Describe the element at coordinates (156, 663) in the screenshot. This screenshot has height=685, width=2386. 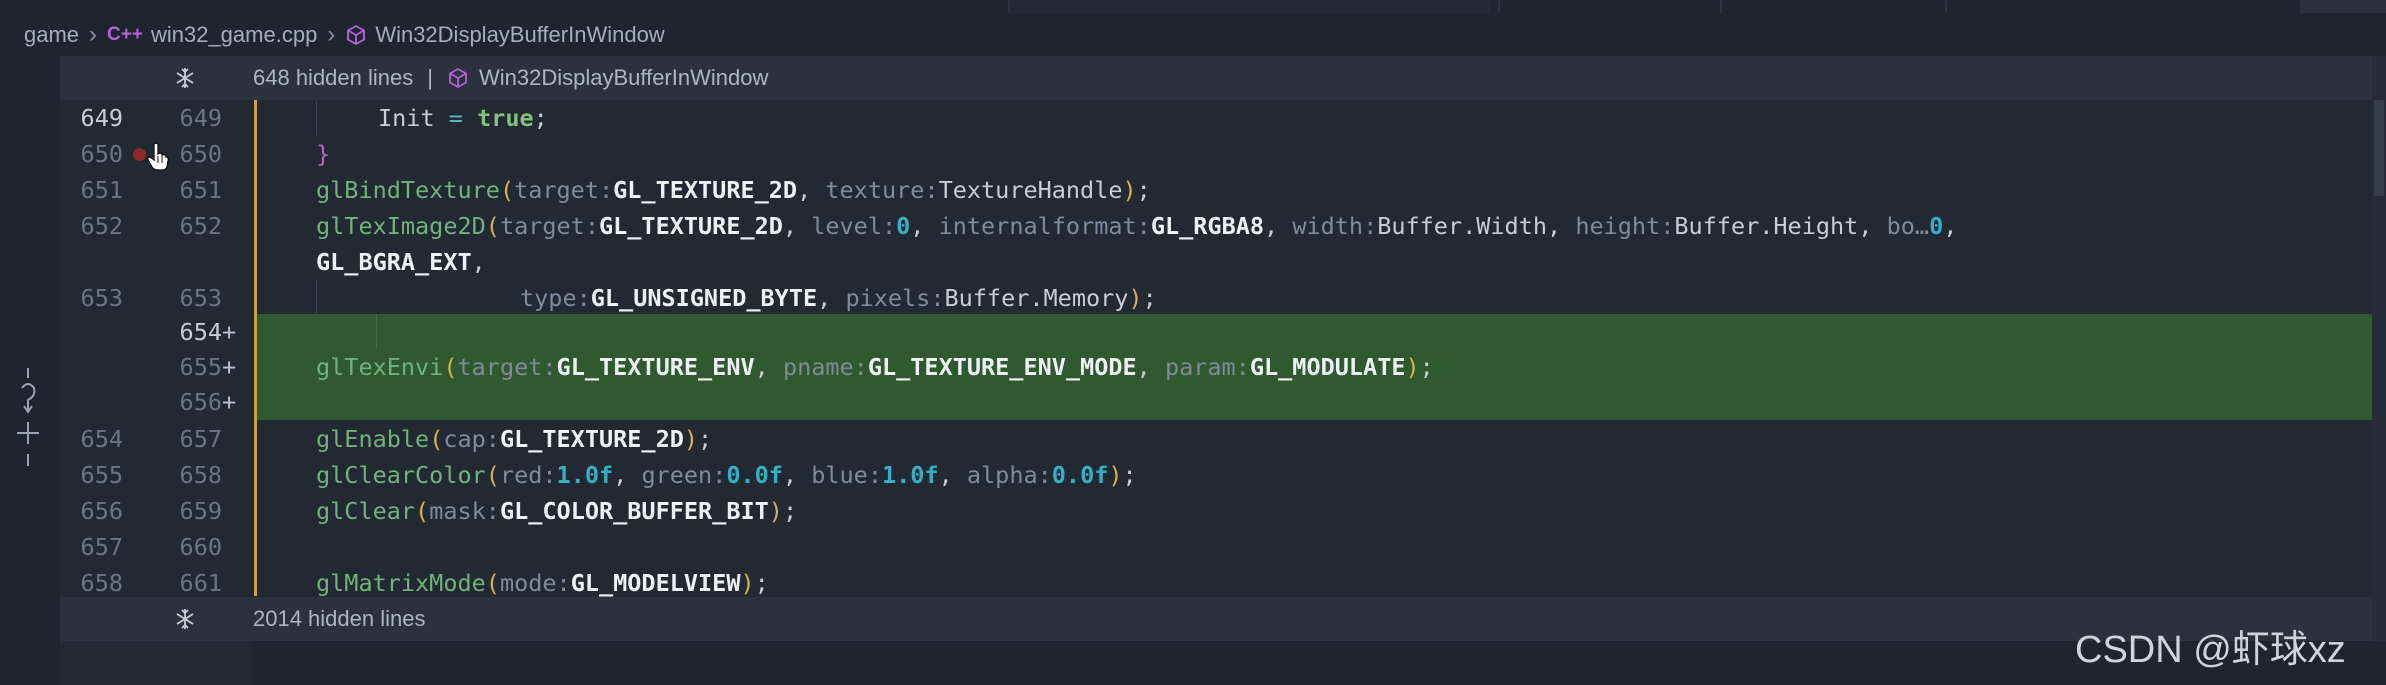
I see `gutter-empty-area` at that location.